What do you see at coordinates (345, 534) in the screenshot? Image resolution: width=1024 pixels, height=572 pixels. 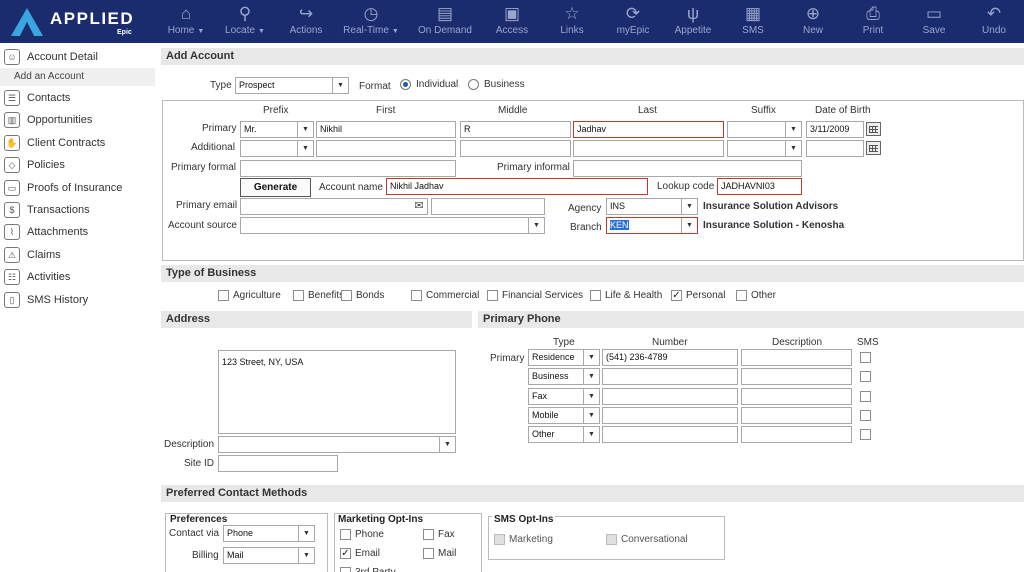 I see `marketing-phone-checkbox` at bounding box center [345, 534].